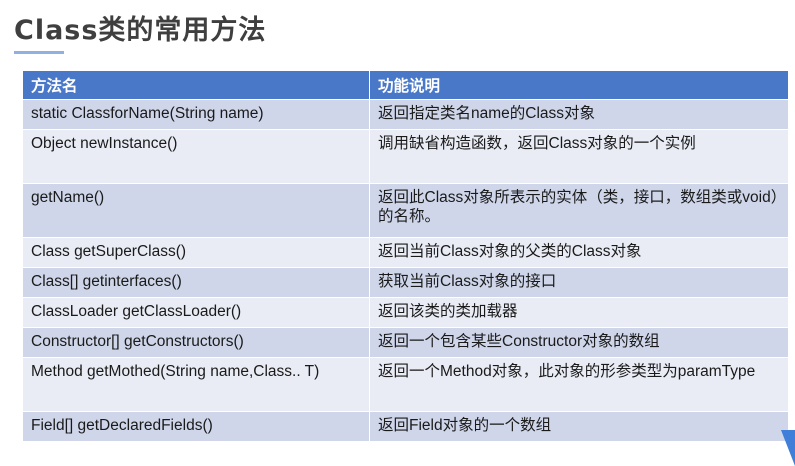 This screenshot has height=466, width=795. I want to click on header-description: 功能说明, so click(579, 85).